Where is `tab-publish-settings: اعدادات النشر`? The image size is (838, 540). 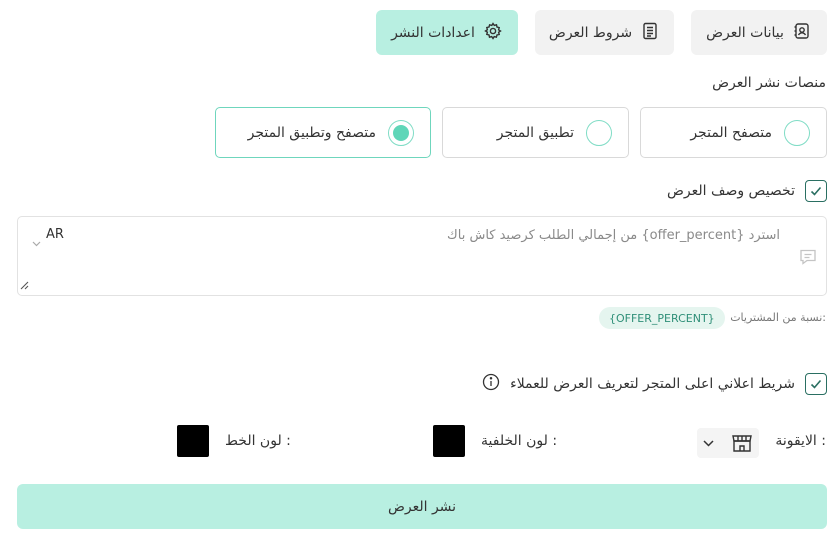
tab-publish-settings: اعدادات النشر is located at coordinates (447, 32).